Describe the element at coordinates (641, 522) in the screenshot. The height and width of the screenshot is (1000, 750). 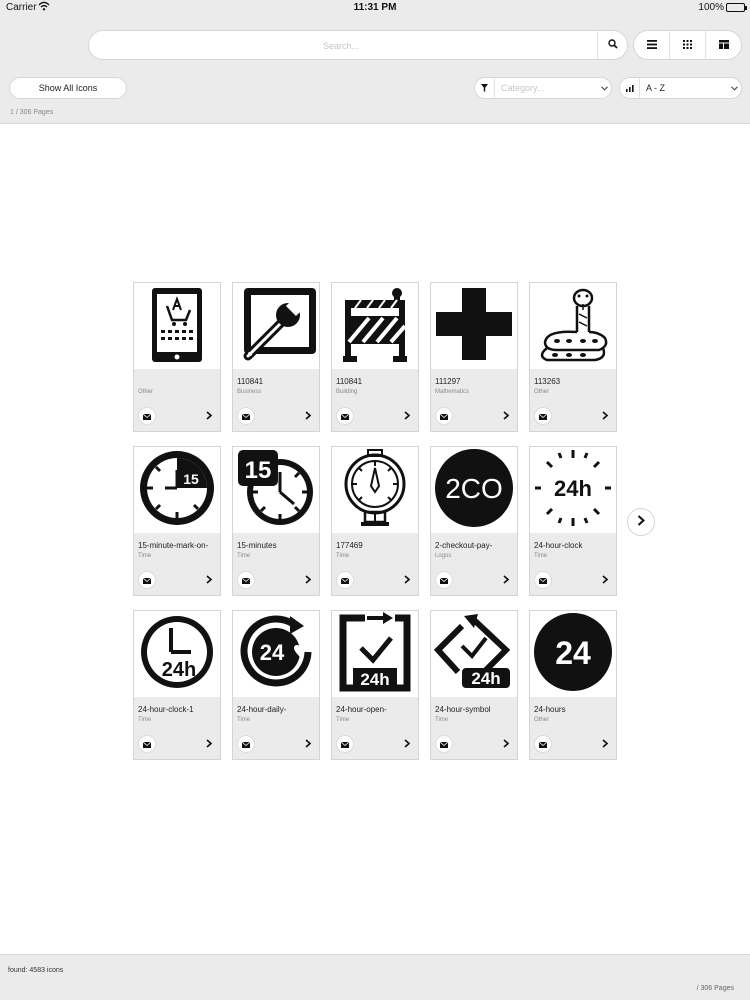
I see `next-page-button` at that location.